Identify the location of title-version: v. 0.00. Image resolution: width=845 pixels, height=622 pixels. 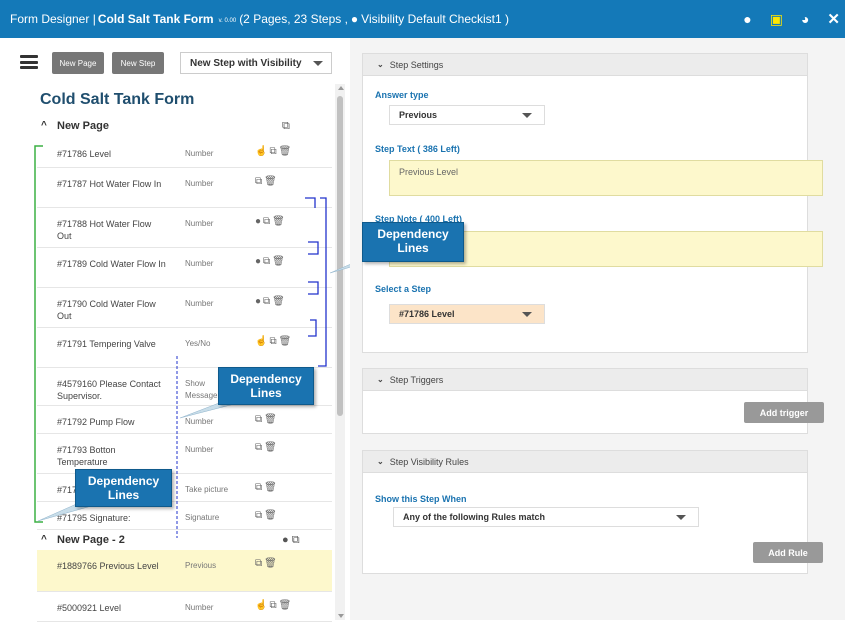
(227, 21).